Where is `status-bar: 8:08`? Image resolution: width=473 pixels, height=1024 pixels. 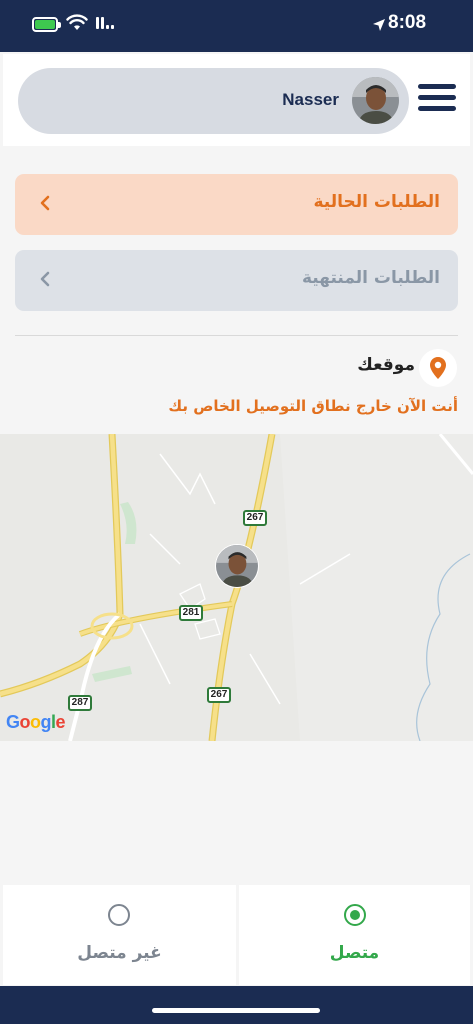 status-bar: 8:08 is located at coordinates (236, 26).